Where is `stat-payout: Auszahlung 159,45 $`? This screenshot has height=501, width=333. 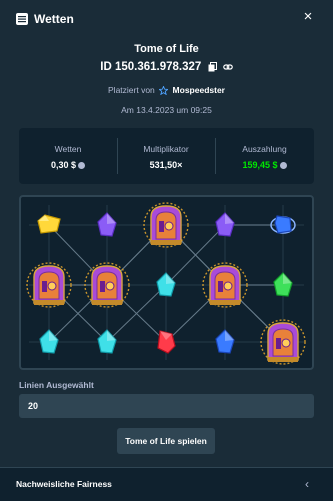
stat-payout: Auszahlung 159,45 $ is located at coordinates (264, 156).